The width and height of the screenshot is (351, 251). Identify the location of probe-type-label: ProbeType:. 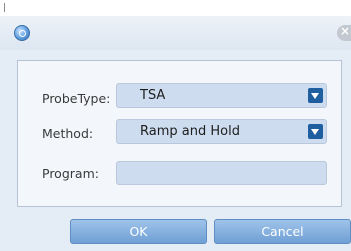
(76, 98).